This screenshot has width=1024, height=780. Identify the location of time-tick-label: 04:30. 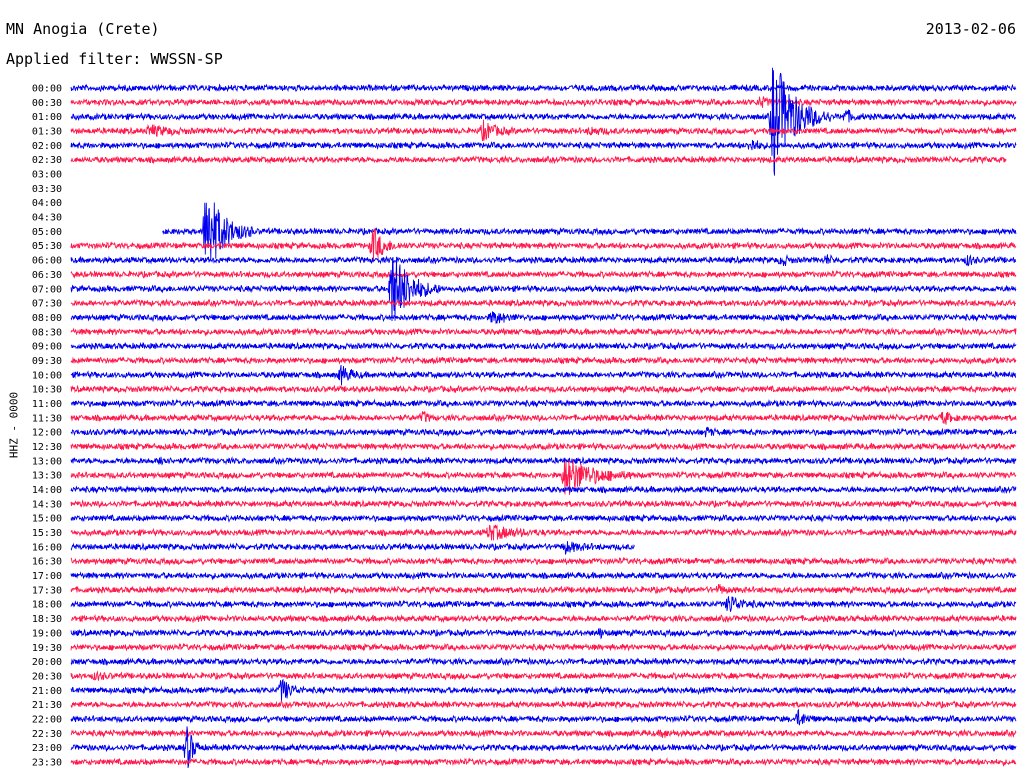
(47, 218).